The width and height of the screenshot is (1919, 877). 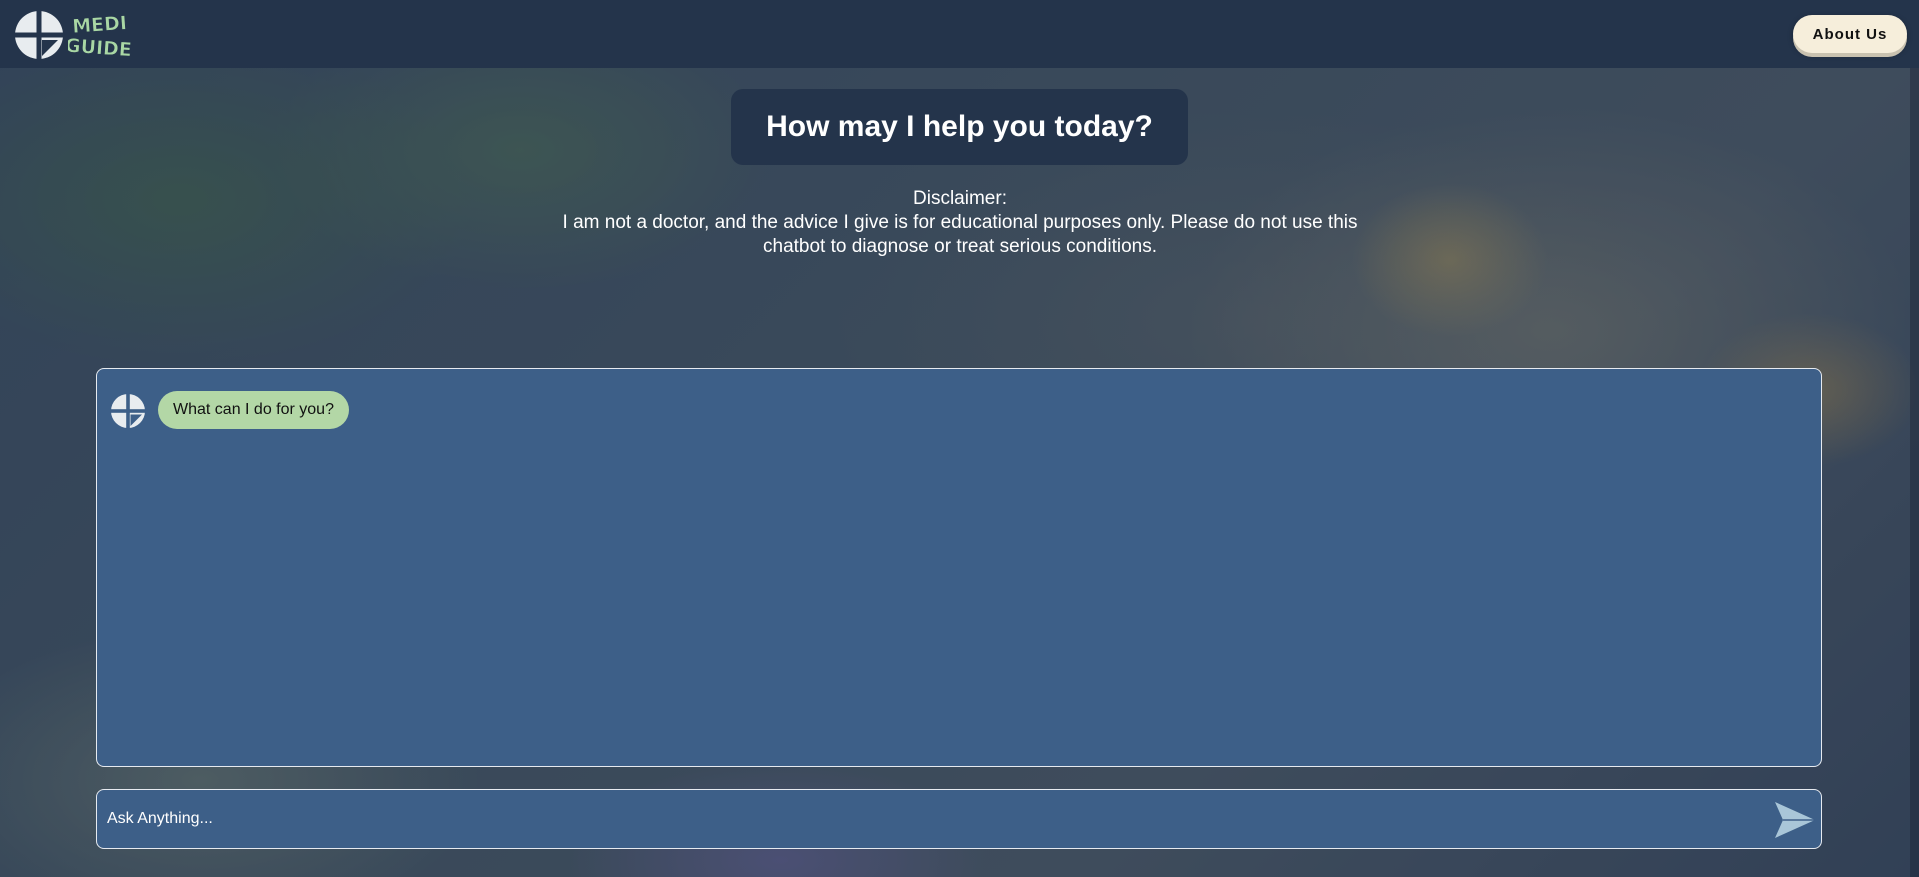 I want to click on medical-cross-circle-icon, so click(x=128, y=411).